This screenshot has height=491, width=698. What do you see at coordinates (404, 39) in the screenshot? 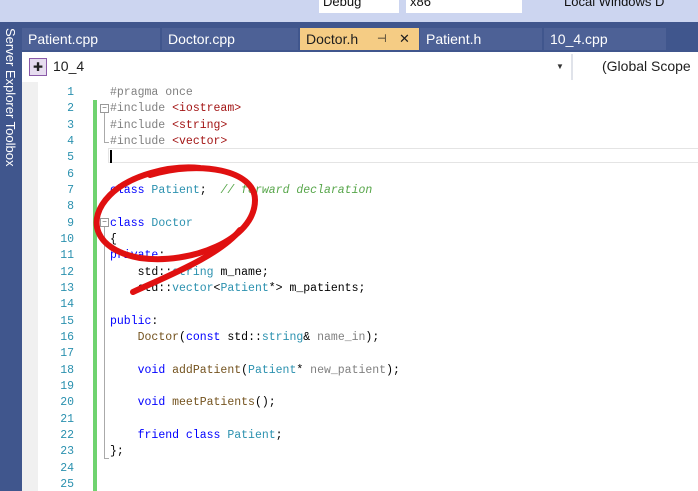
I see `close-icon: ✕` at bounding box center [404, 39].